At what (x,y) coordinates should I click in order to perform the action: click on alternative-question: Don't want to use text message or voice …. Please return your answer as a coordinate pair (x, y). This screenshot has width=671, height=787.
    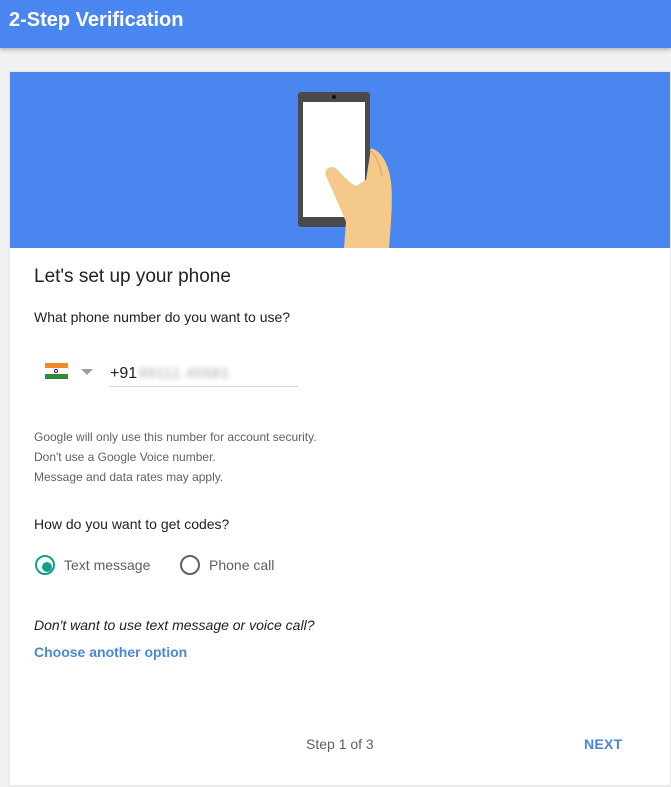
    Looking at the image, I should click on (174, 625).